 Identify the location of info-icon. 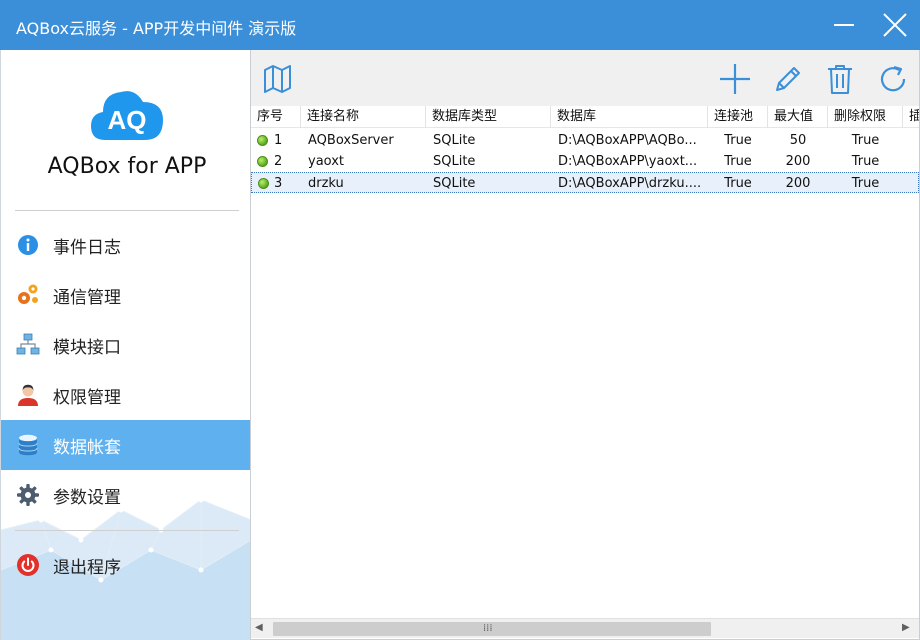
(28, 245).